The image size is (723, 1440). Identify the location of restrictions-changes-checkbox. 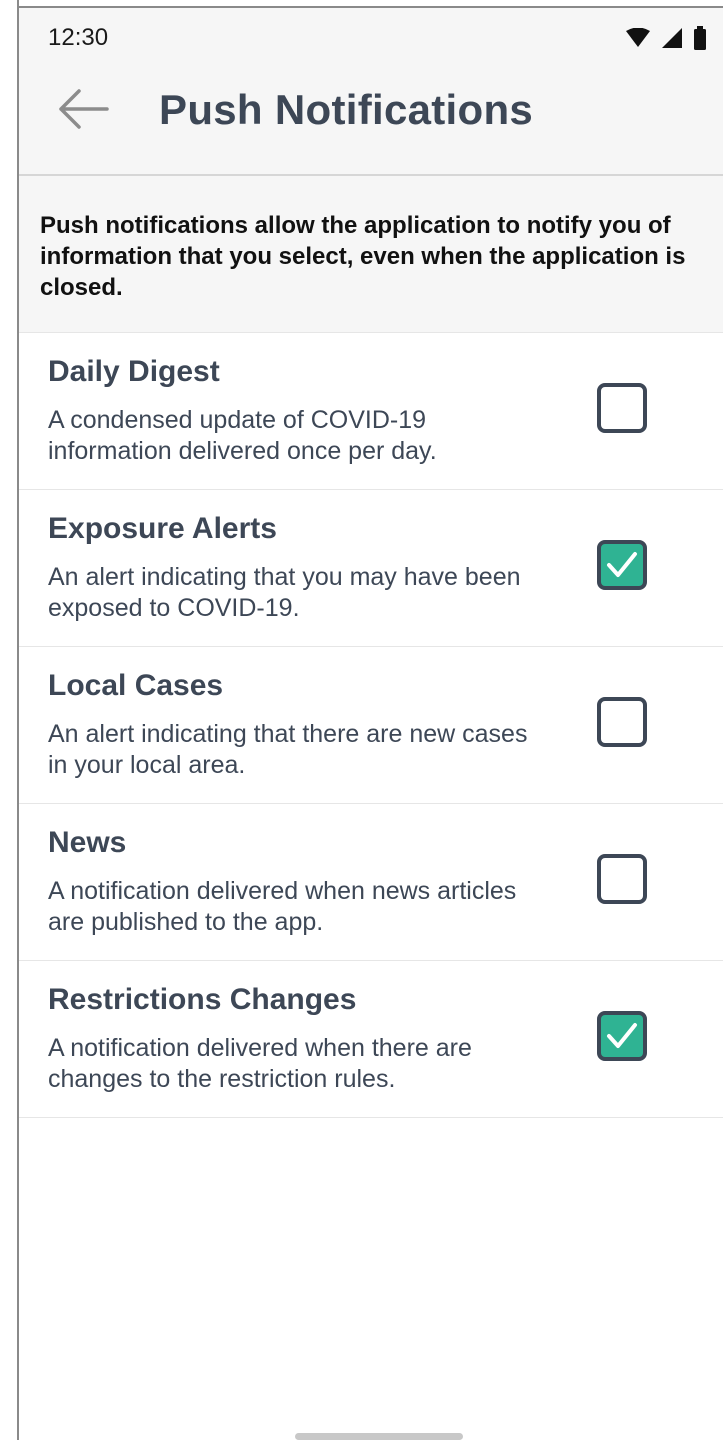
(622, 1036).